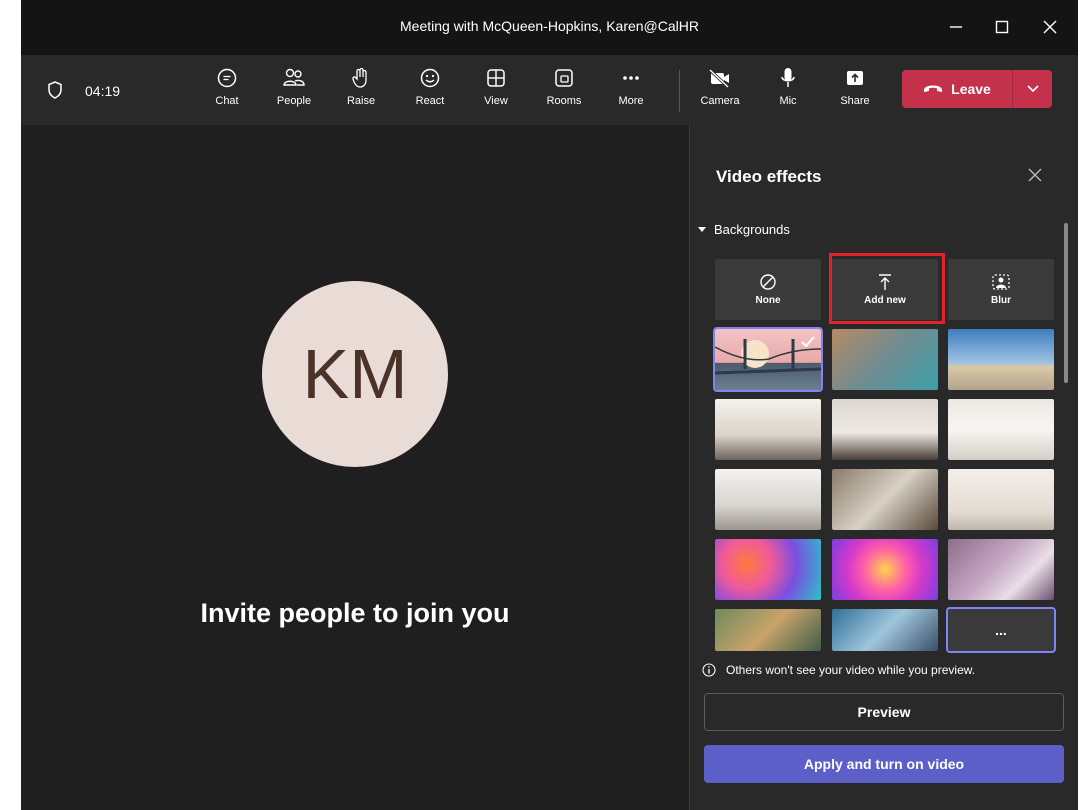  Describe the element at coordinates (1001, 359) in the screenshot. I see `background-thumbnail-beach` at that location.